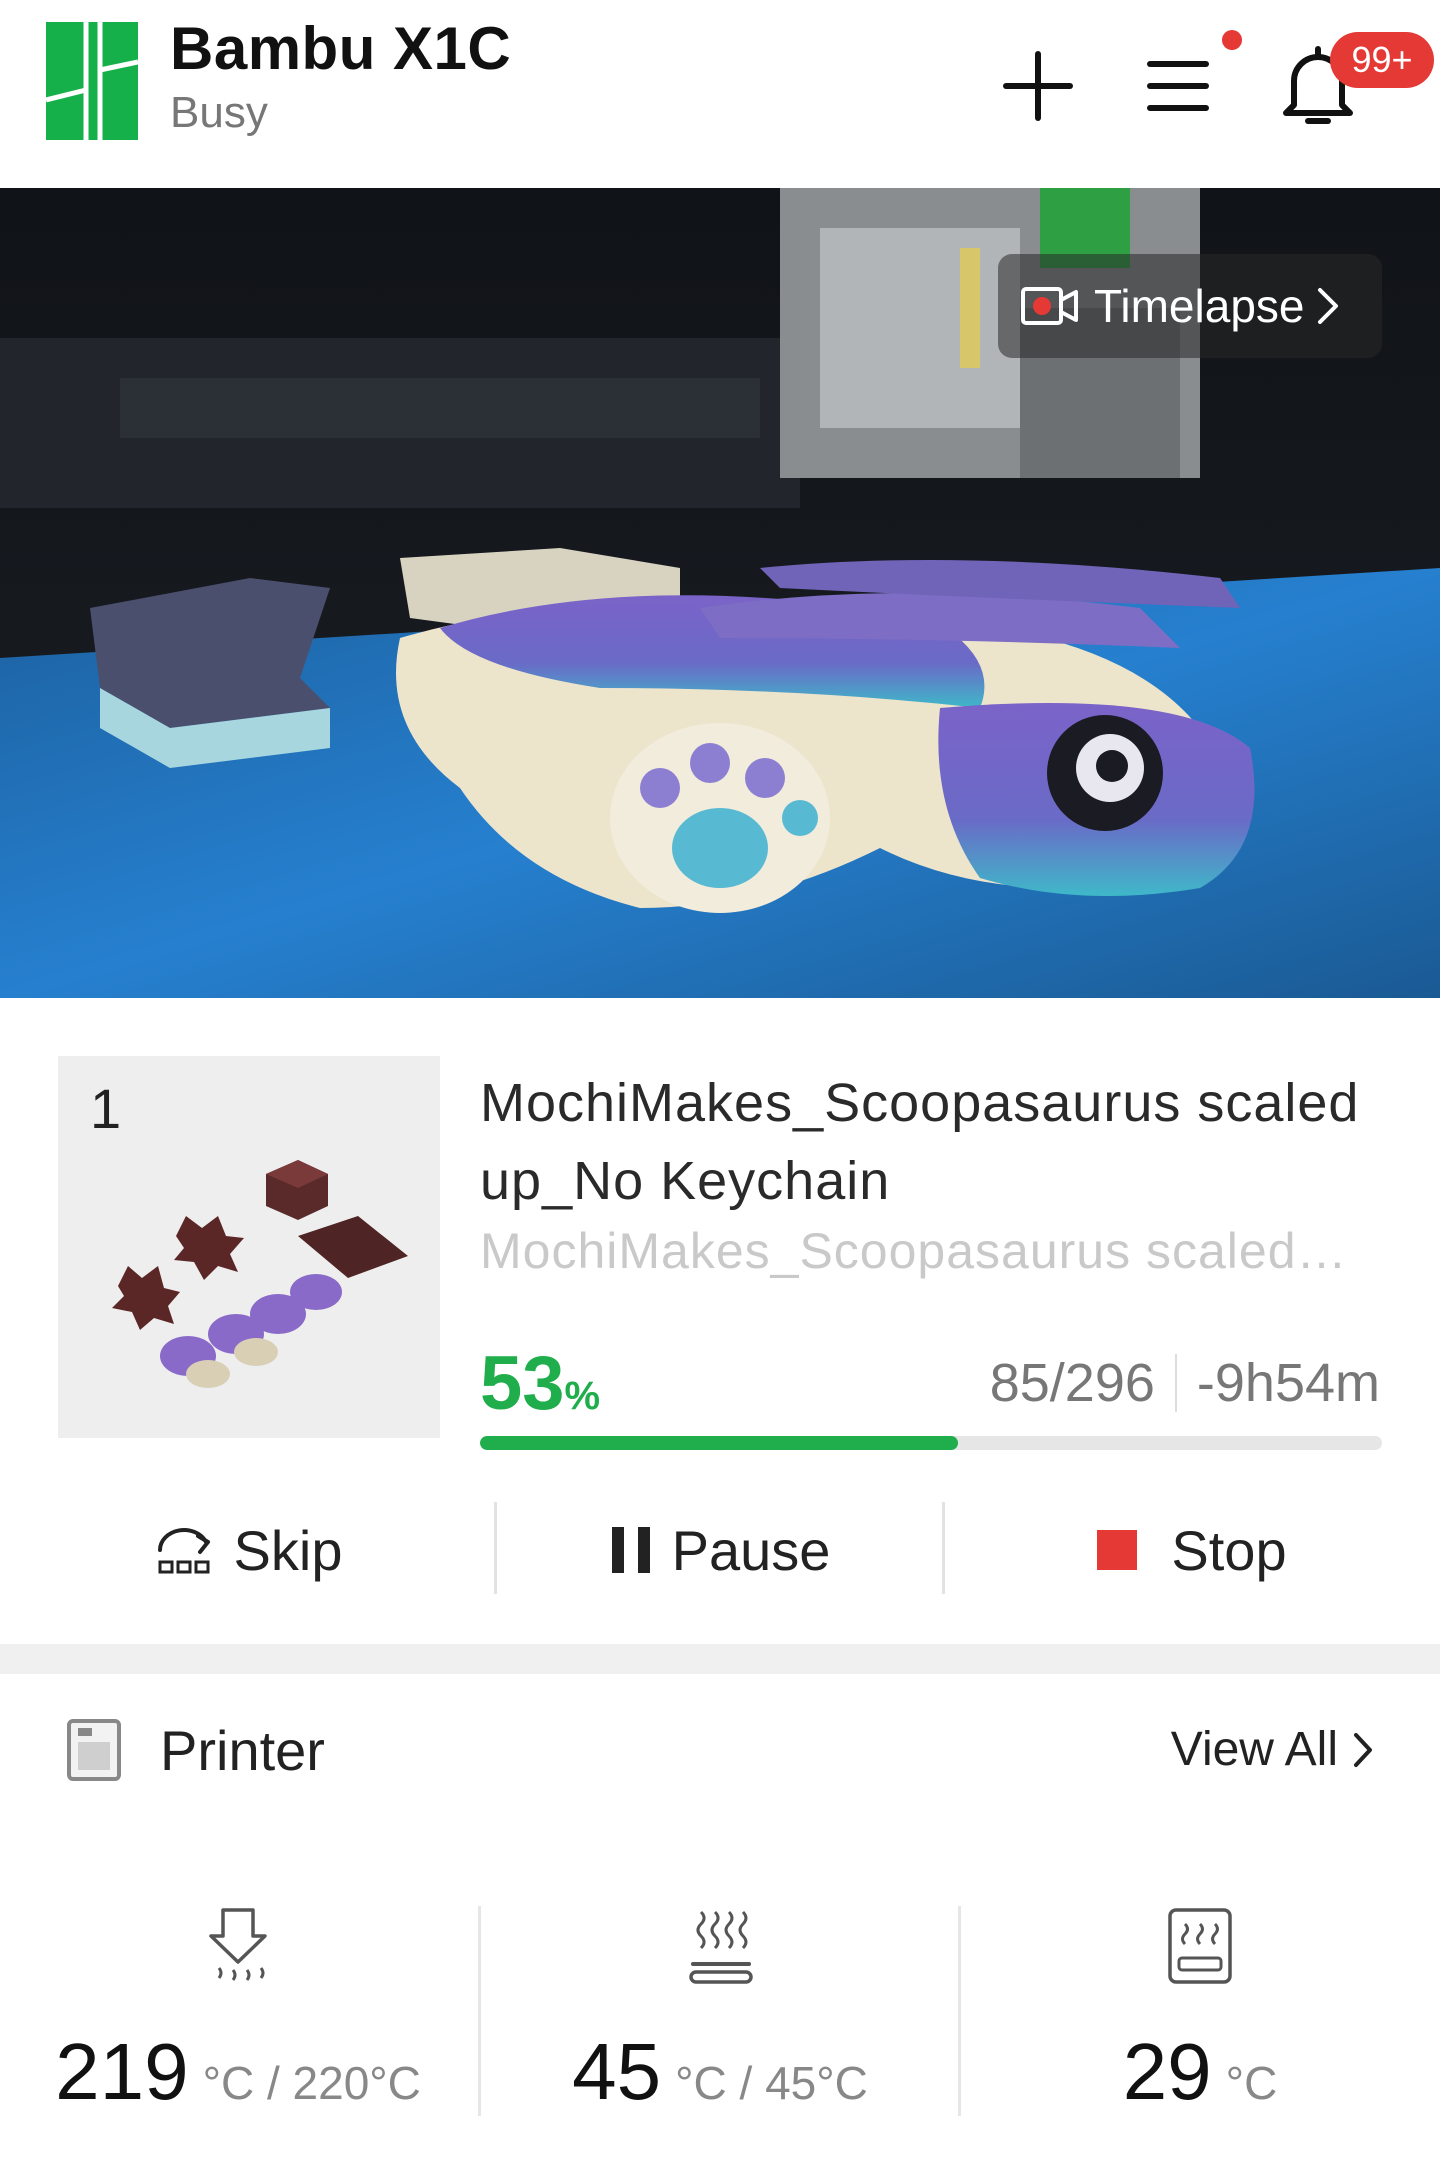 This screenshot has height=2160, width=1440. I want to click on progress-percentage: 53%, so click(540, 1383).